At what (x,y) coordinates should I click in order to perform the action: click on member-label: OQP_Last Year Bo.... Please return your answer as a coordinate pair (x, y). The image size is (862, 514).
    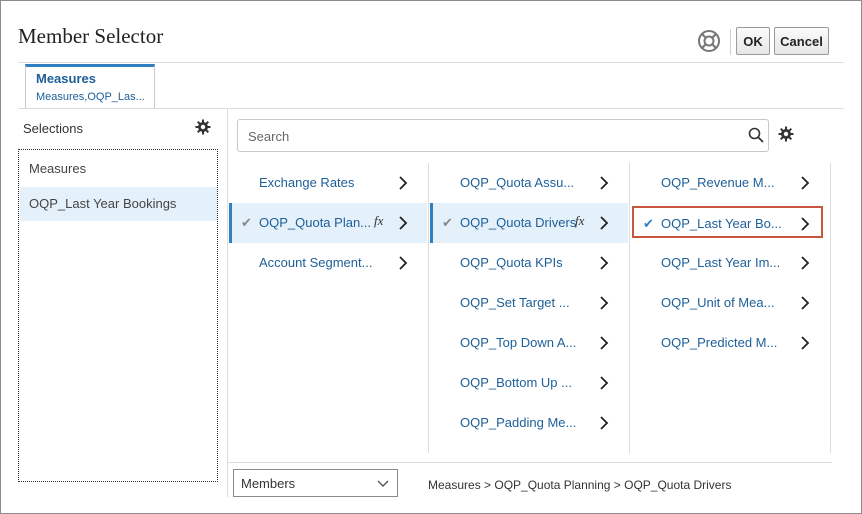
    Looking at the image, I should click on (721, 223).